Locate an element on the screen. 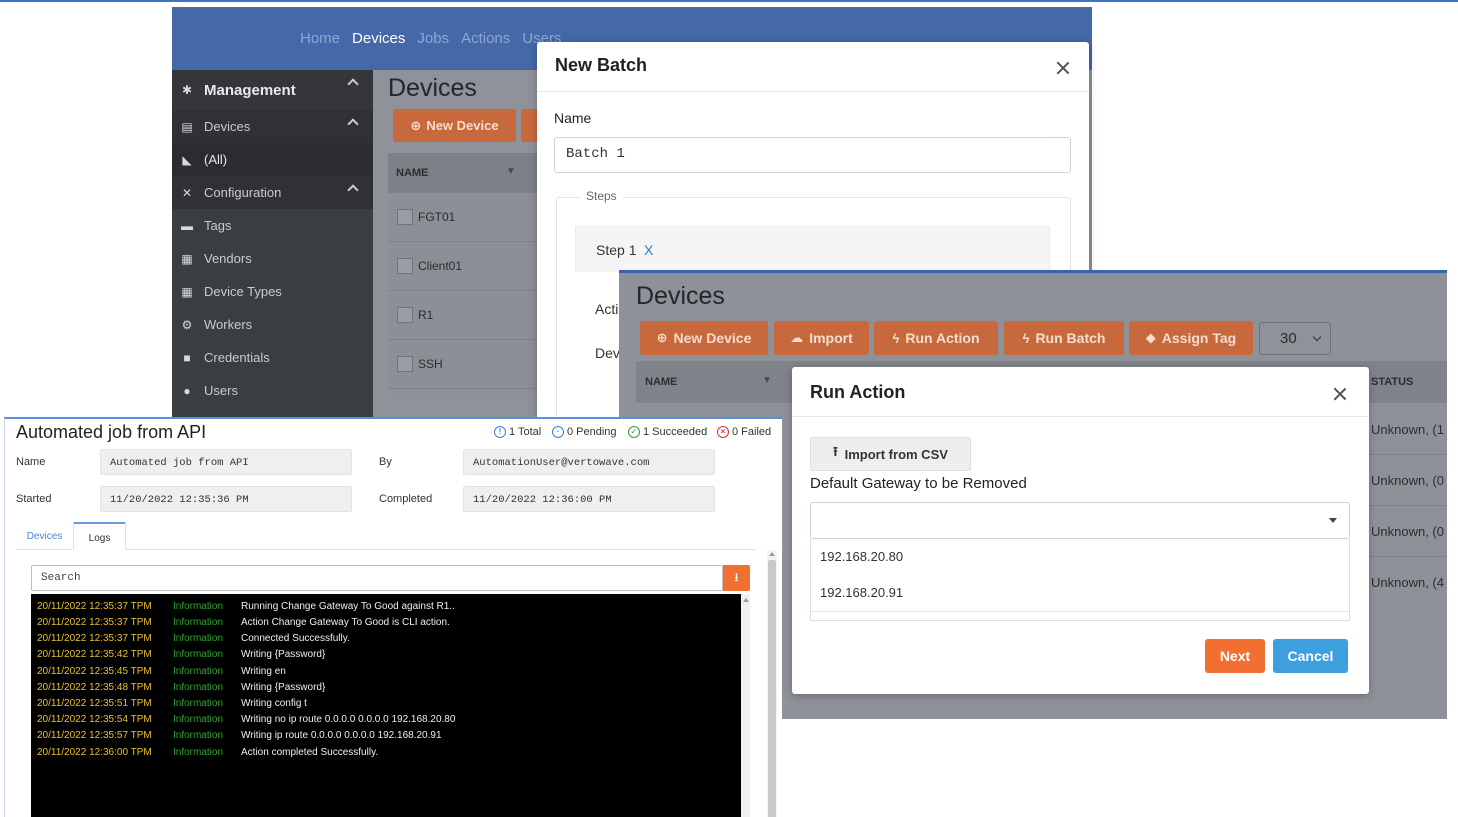 This screenshot has width=1458, height=817. folder-icon: ▬ is located at coordinates (187, 225).